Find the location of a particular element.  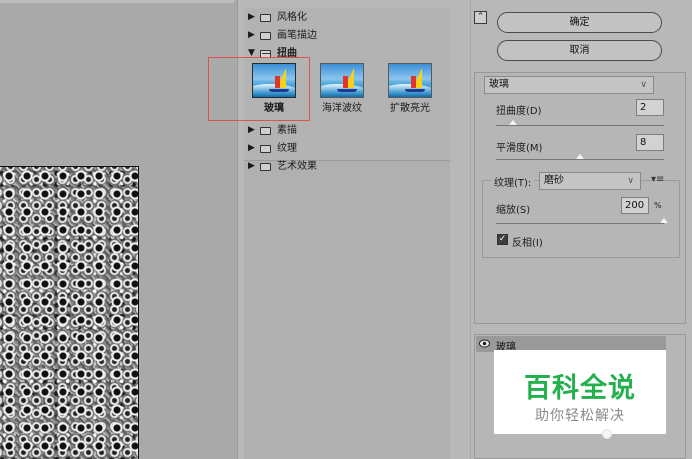

eye-icon is located at coordinates (484, 343).